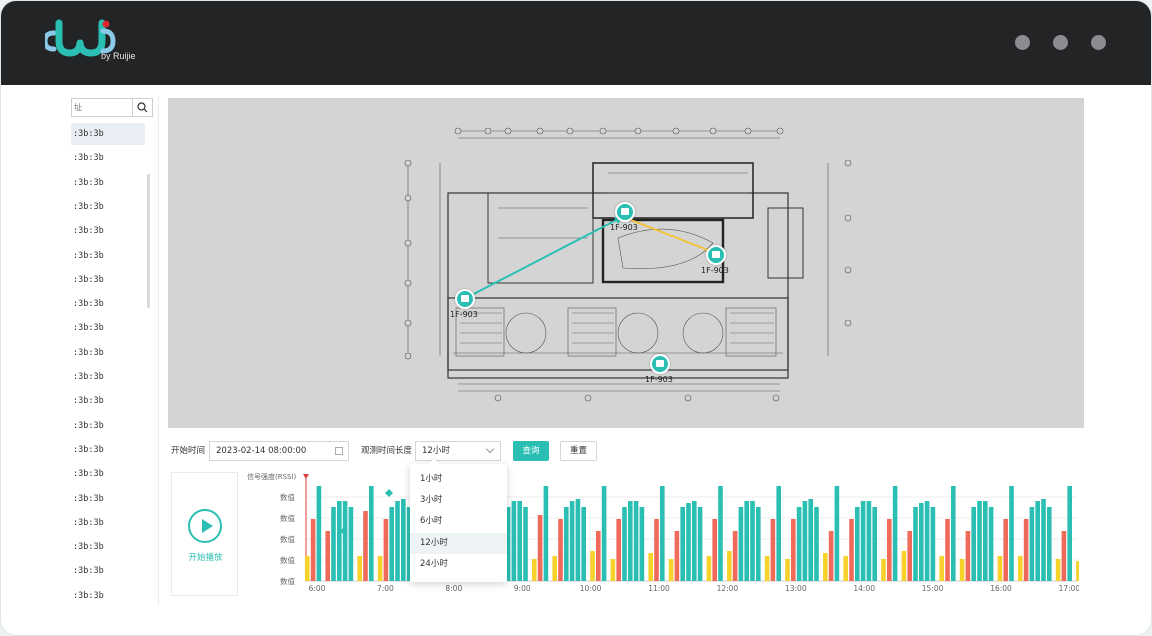 Image resolution: width=1152 pixels, height=636 pixels. Describe the element at coordinates (531, 451) in the screenshot. I see `query-button: 查询` at that location.